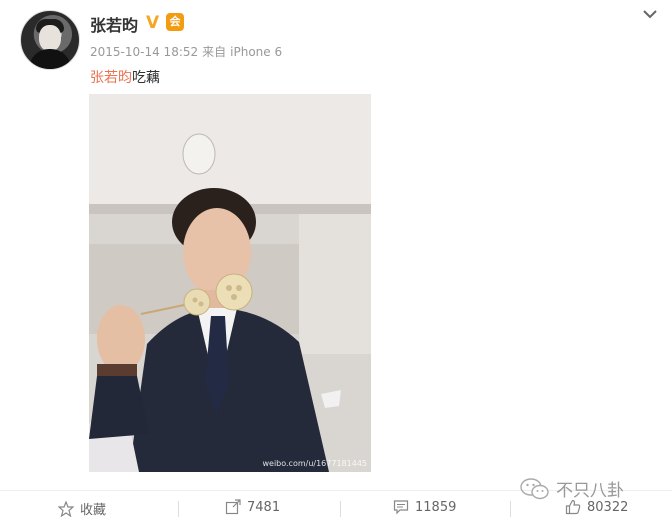 This screenshot has width=672, height=525. What do you see at coordinates (233, 507) in the screenshot?
I see `repost-icon` at bounding box center [233, 507].